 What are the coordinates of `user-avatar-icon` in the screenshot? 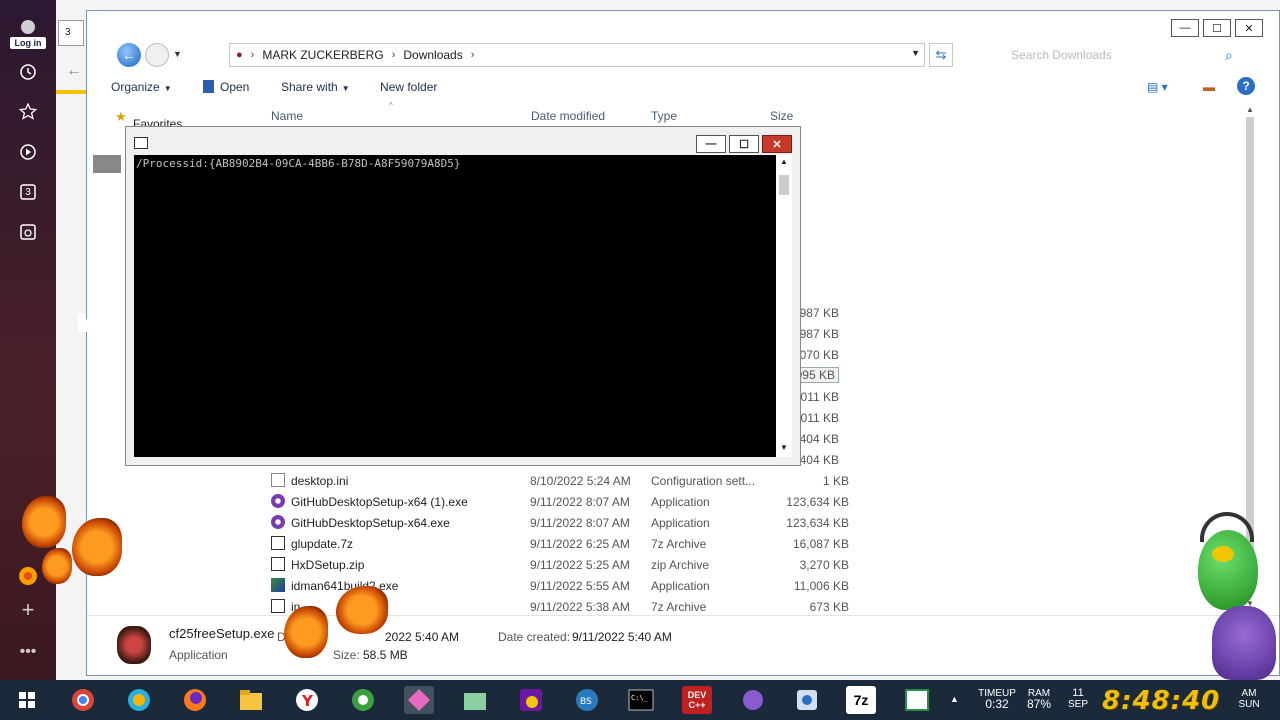 It's located at (28, 27).